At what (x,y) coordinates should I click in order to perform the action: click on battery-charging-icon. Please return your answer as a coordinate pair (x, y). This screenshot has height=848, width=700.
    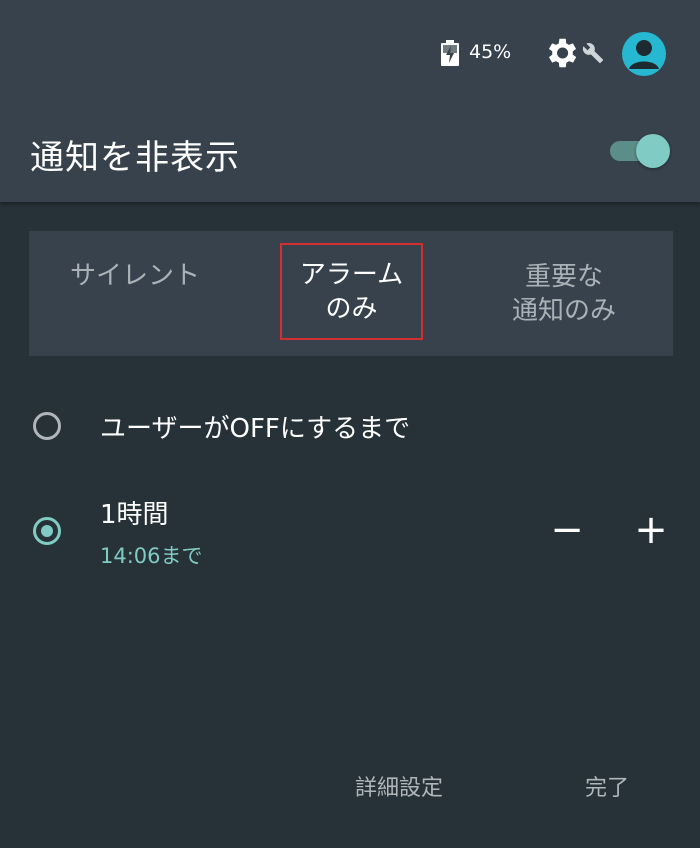
    Looking at the image, I should click on (450, 53).